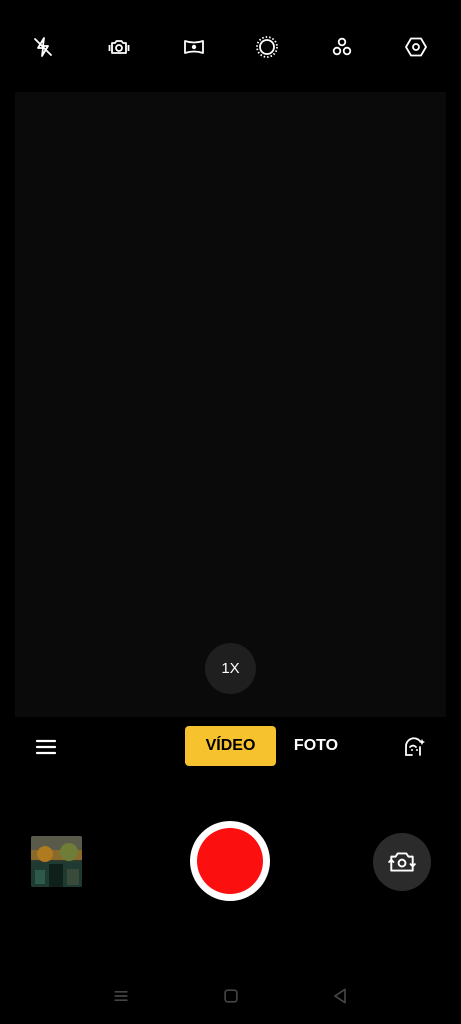 The image size is (461, 1024). What do you see at coordinates (267, 47) in the screenshot?
I see `filter-circle-icon` at bounding box center [267, 47].